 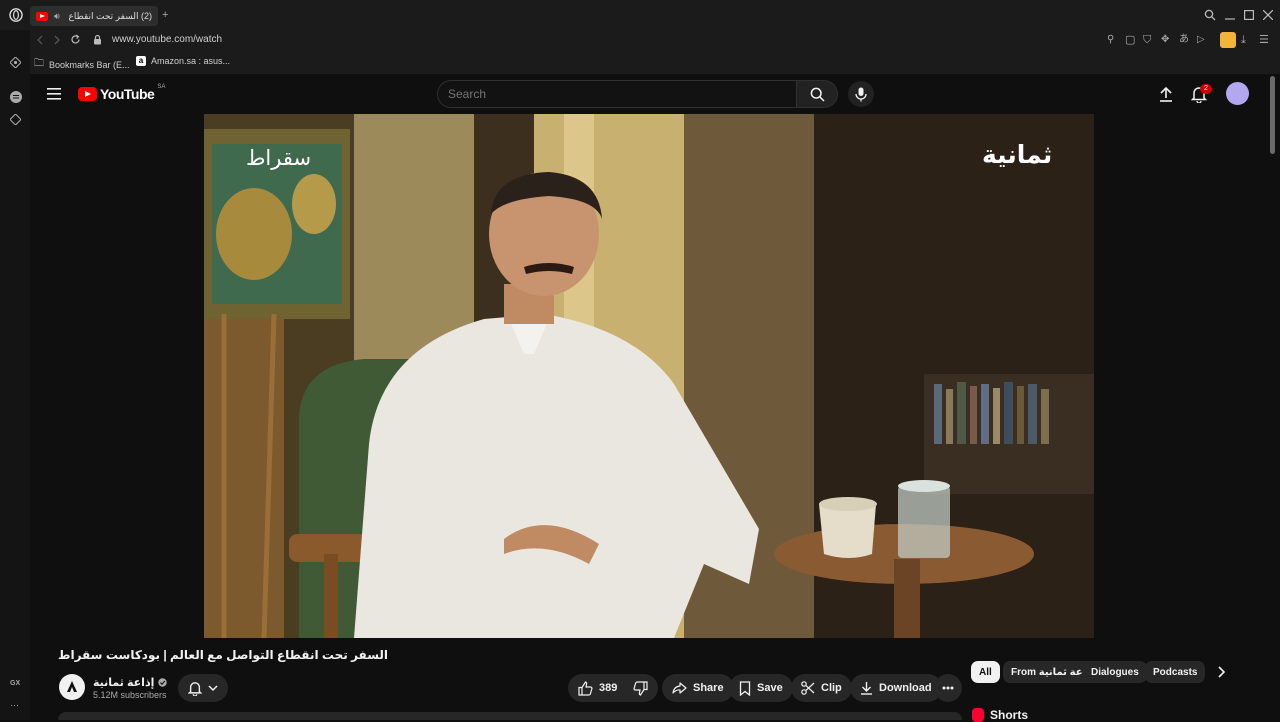 What do you see at coordinates (16, 97) in the screenshot?
I see `sidebar-messenger-icon` at bounding box center [16, 97].